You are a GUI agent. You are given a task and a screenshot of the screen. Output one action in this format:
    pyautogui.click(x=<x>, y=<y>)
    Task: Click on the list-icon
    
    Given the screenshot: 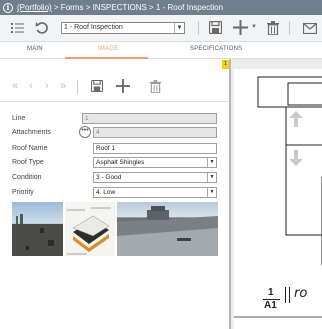 What is the action you would take?
    pyautogui.click(x=17, y=29)
    